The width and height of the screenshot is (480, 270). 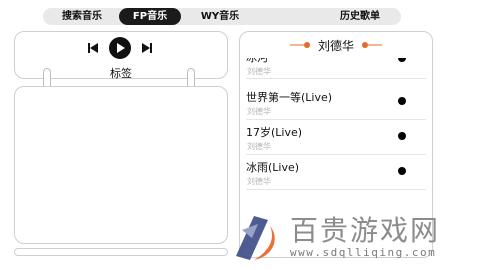 What do you see at coordinates (299, 45) in the screenshot?
I see `decor-left-icon` at bounding box center [299, 45].